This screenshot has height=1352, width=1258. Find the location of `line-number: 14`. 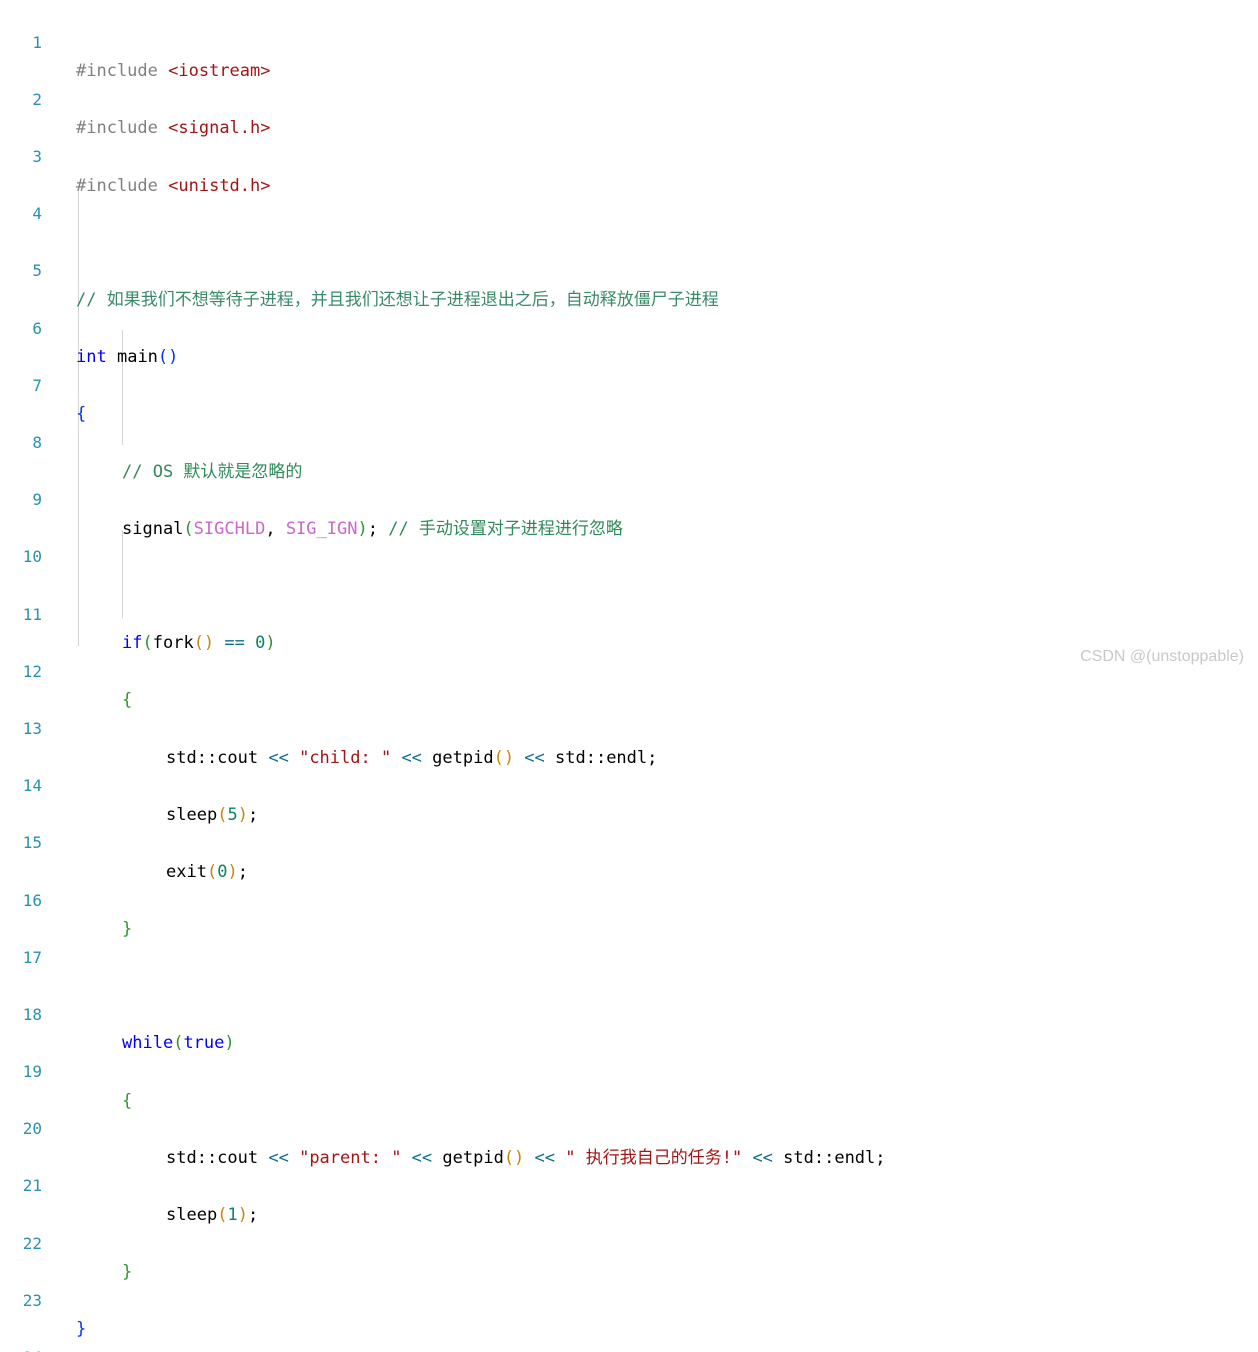

line-number: 14 is located at coordinates (32, 786).